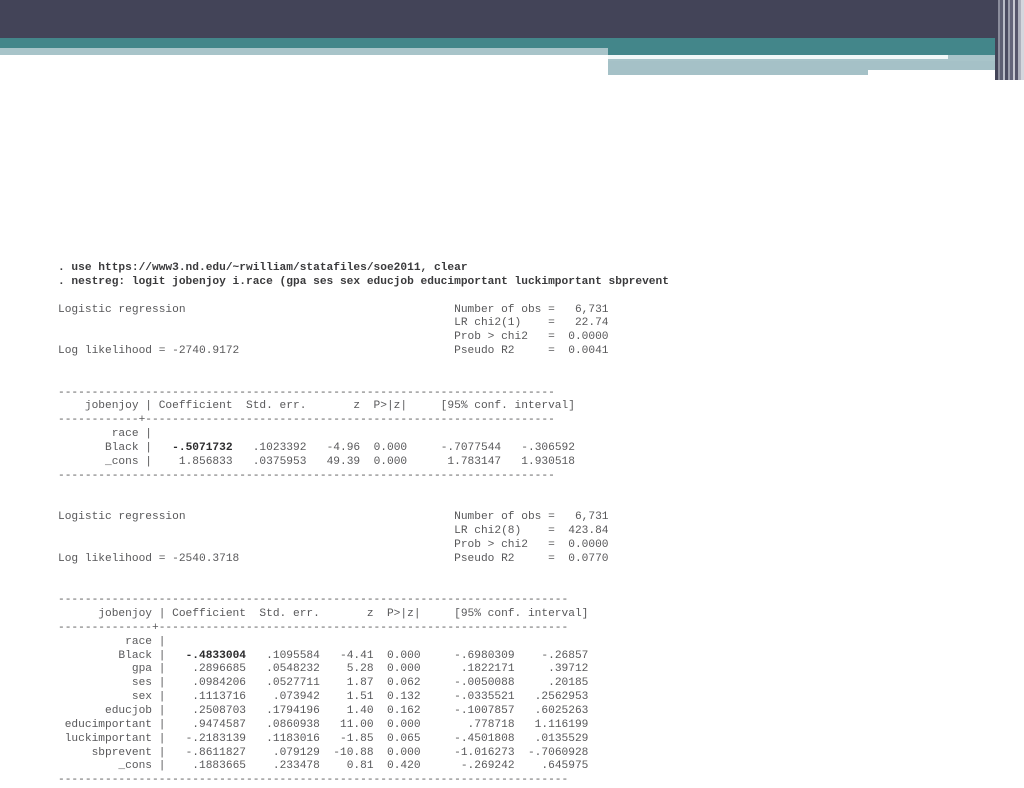 This screenshot has height=788, width=1024. What do you see at coordinates (403, 447) in the screenshot?
I see `row-statistics: .1023392 -4.96 0.000 -.7077544 -.306592` at bounding box center [403, 447].